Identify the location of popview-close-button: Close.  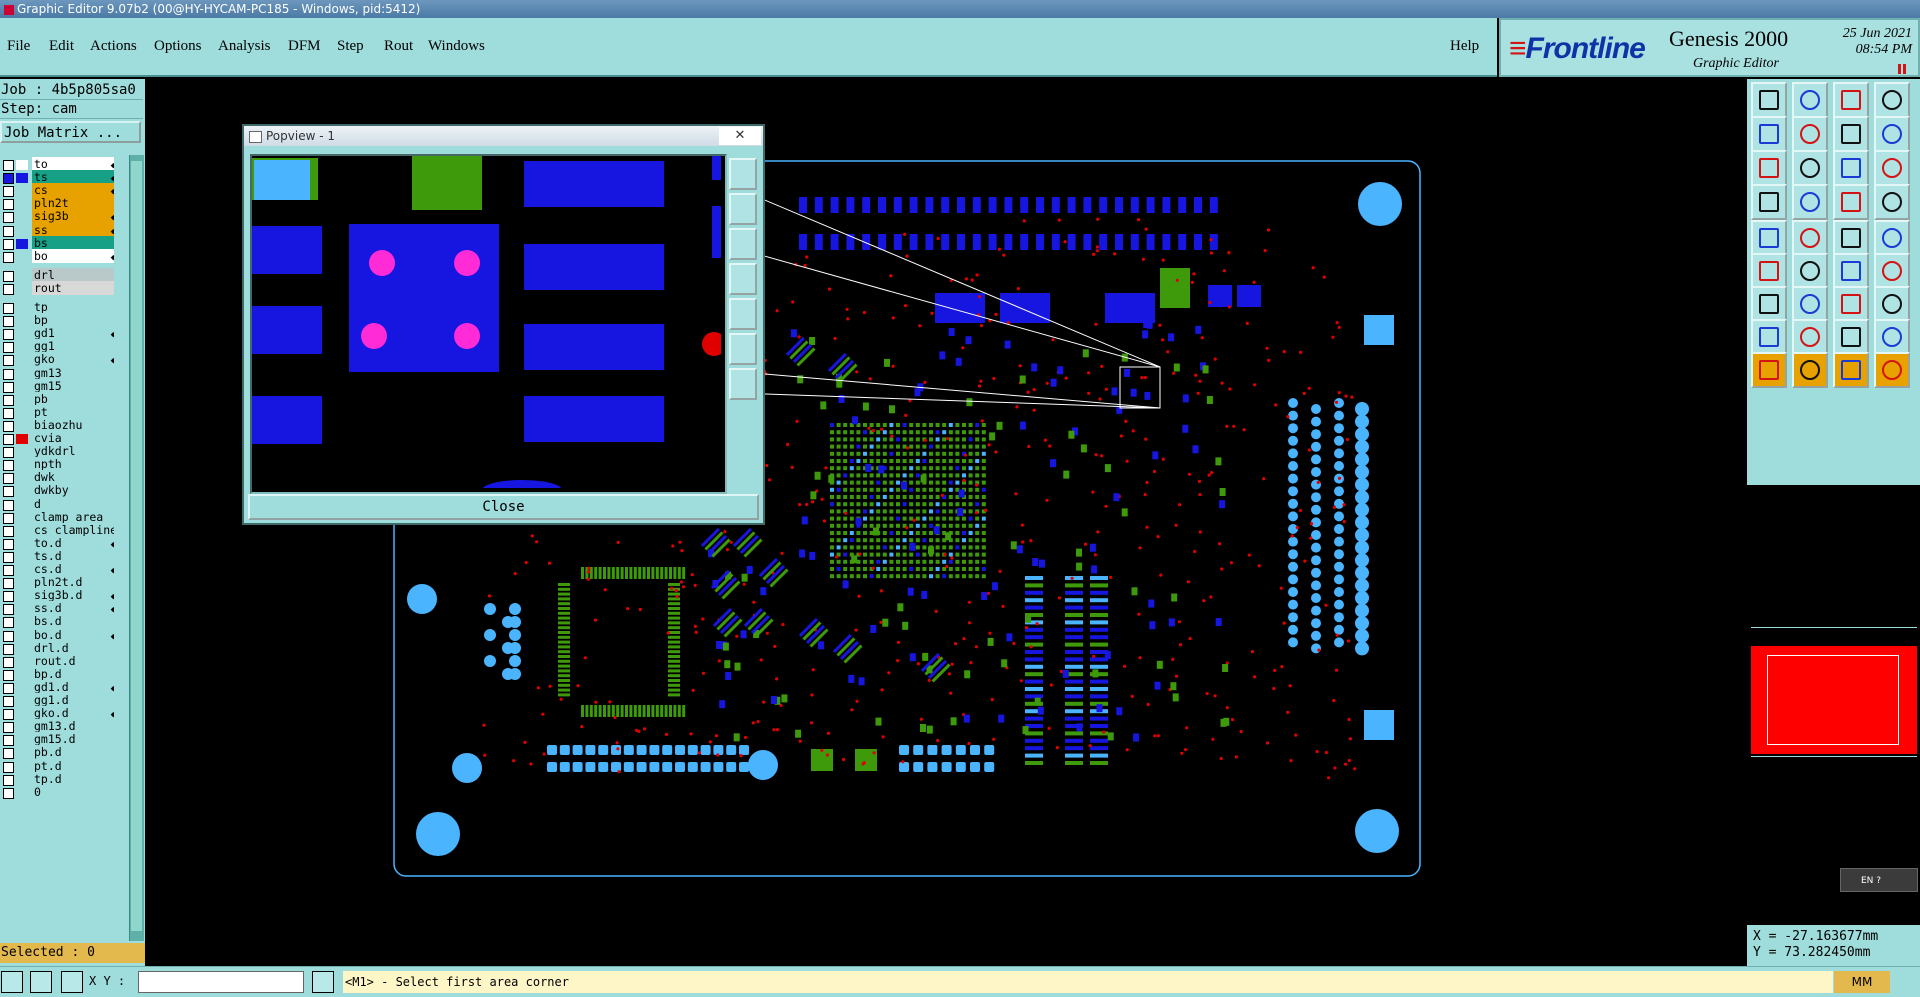
(503, 507).